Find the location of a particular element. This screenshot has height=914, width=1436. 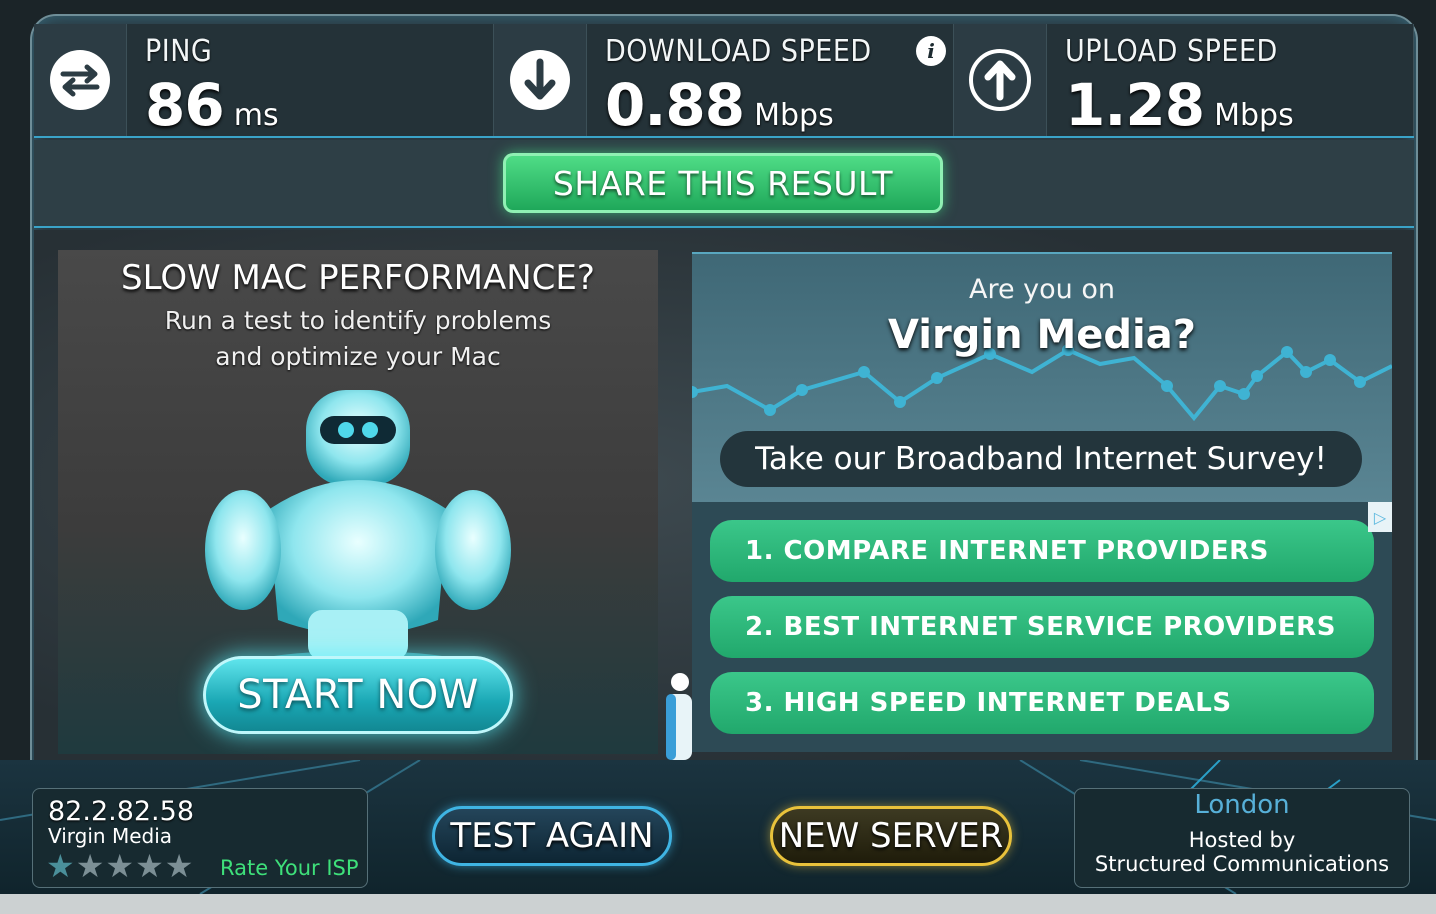

link-best-providers: 2. BEST INTERNET SERVICE PROVIDERS is located at coordinates (1042, 627).